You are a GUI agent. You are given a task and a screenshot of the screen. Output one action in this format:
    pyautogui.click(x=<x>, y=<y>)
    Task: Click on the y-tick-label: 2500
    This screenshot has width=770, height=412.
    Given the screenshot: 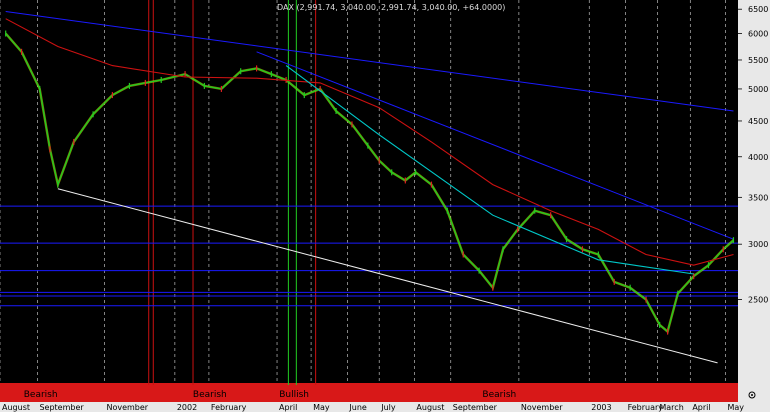 What is the action you would take?
    pyautogui.click(x=758, y=300)
    